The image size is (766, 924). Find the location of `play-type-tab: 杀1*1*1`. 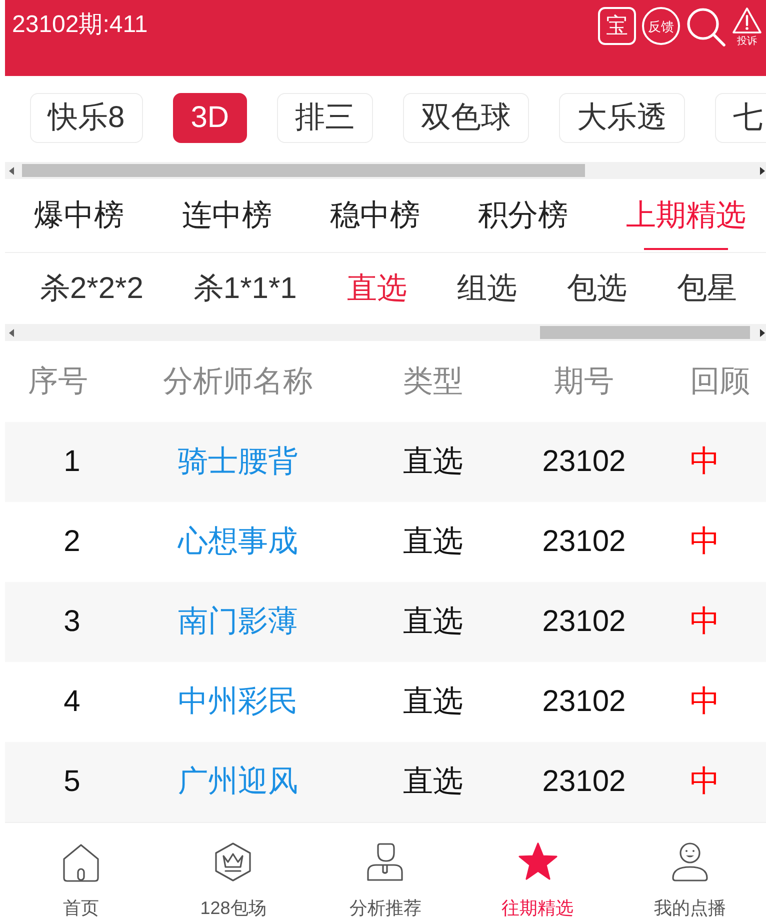

play-type-tab: 杀1*1*1 is located at coordinates (245, 288).